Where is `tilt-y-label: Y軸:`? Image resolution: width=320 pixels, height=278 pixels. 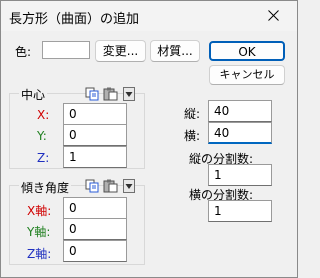
tilt-y-label: Y軸: is located at coordinates (39, 232).